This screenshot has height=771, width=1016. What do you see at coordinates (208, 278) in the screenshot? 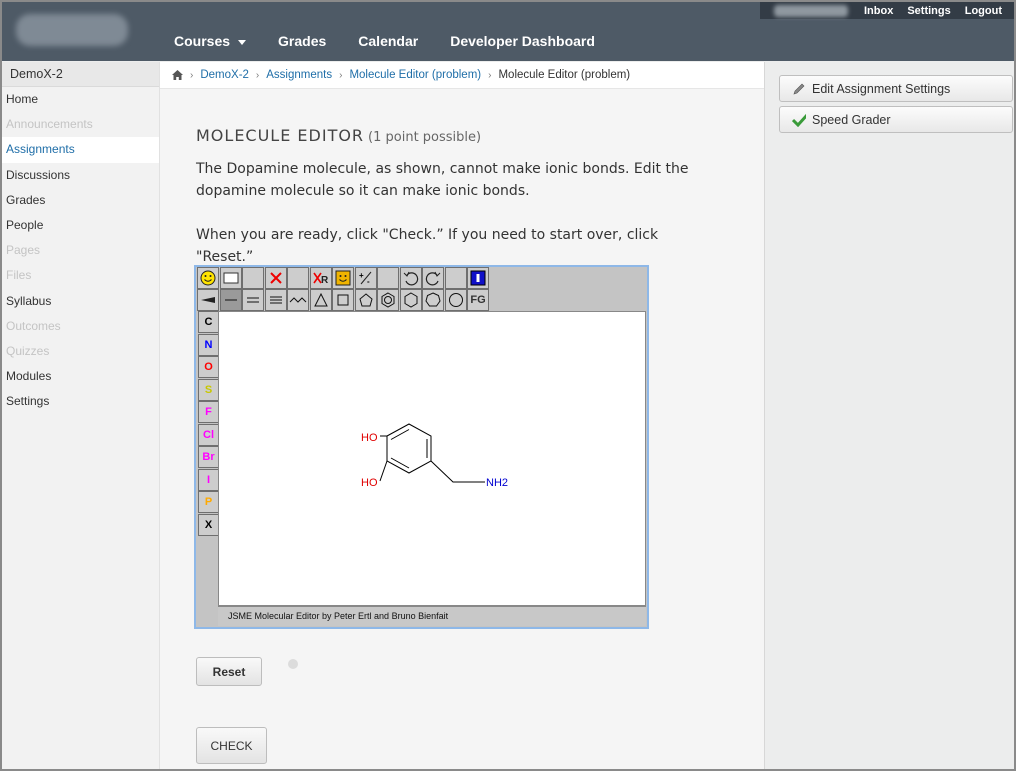
I see `smiley-icon` at bounding box center [208, 278].